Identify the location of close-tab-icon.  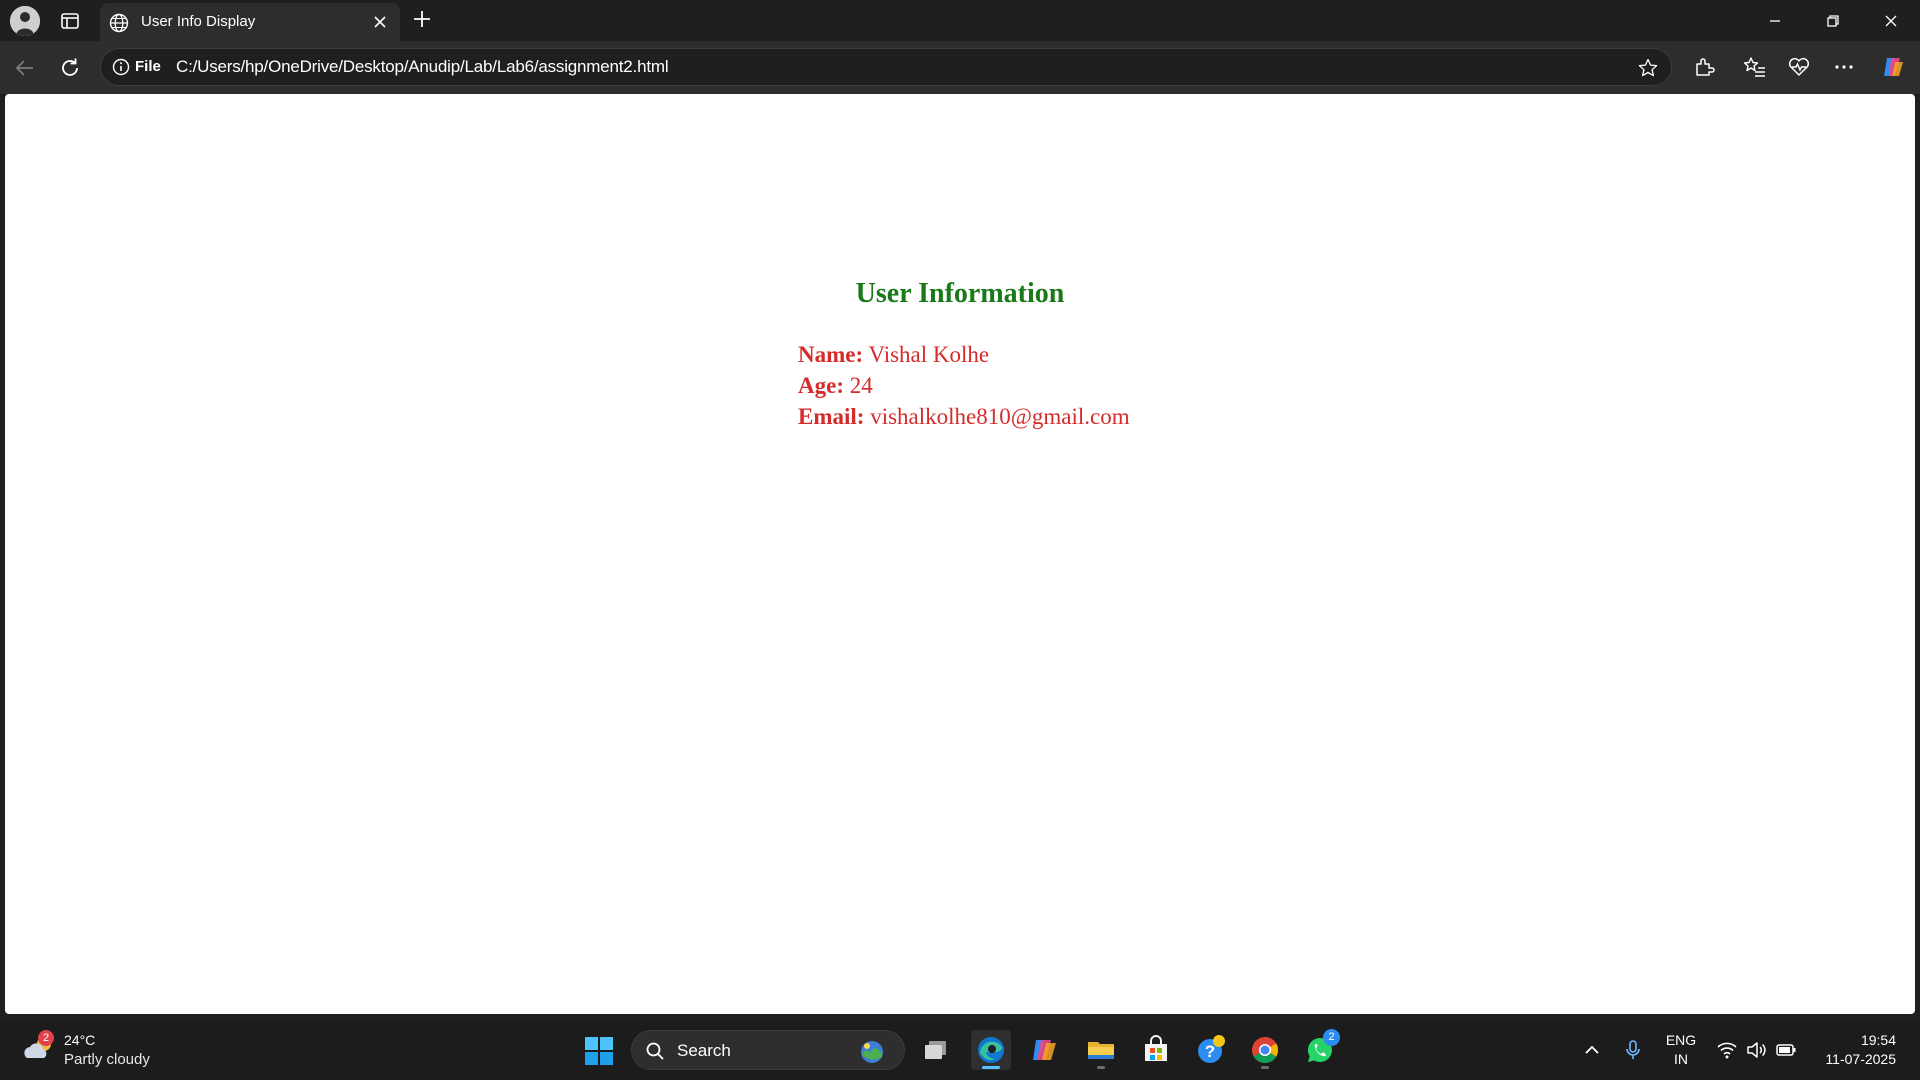
(380, 22).